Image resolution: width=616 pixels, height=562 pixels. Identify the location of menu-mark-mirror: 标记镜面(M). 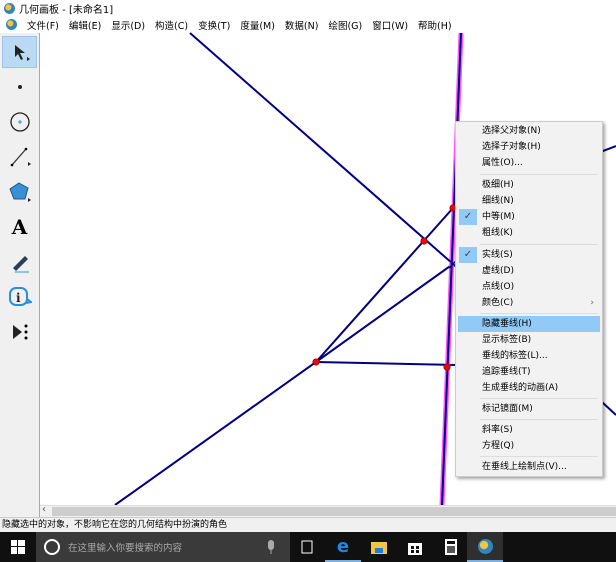
(529, 409).